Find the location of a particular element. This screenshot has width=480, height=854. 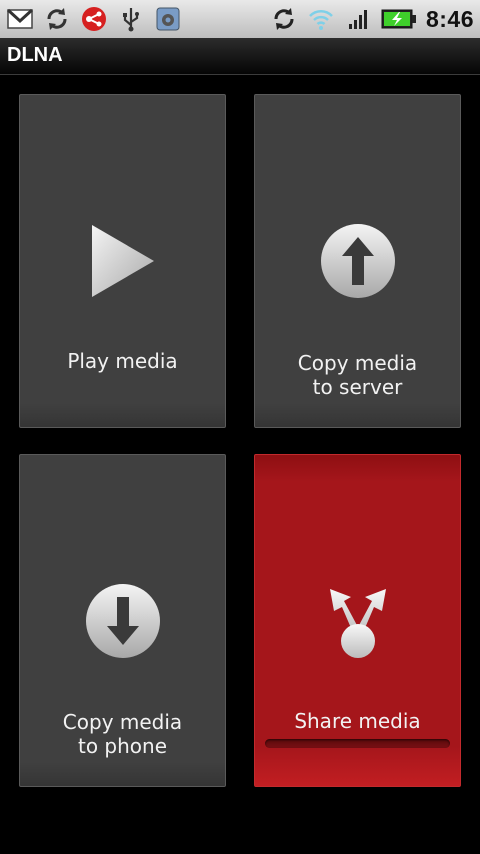

clock: 8:46 is located at coordinates (449, 18).